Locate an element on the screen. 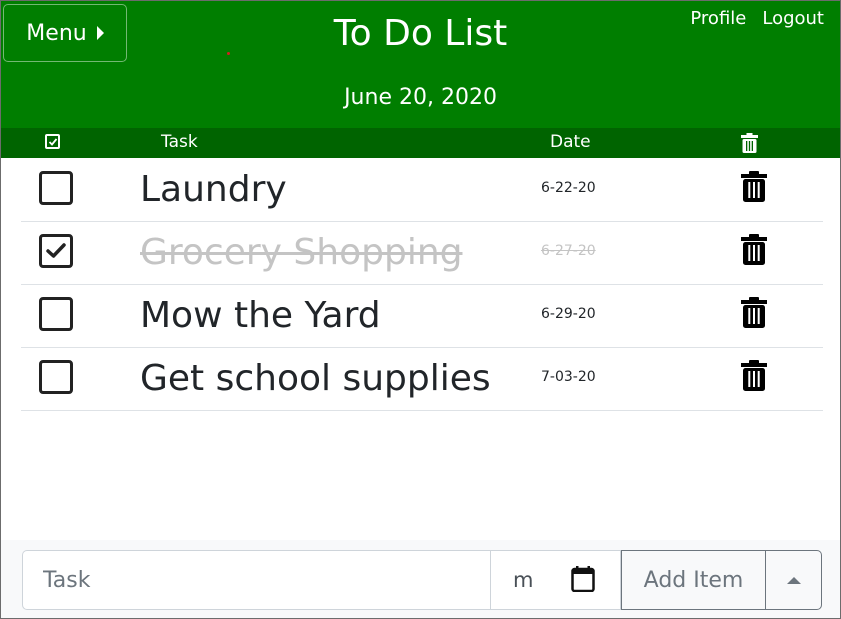 This screenshot has height=619, width=841. caret-up-icon is located at coordinates (793, 580).